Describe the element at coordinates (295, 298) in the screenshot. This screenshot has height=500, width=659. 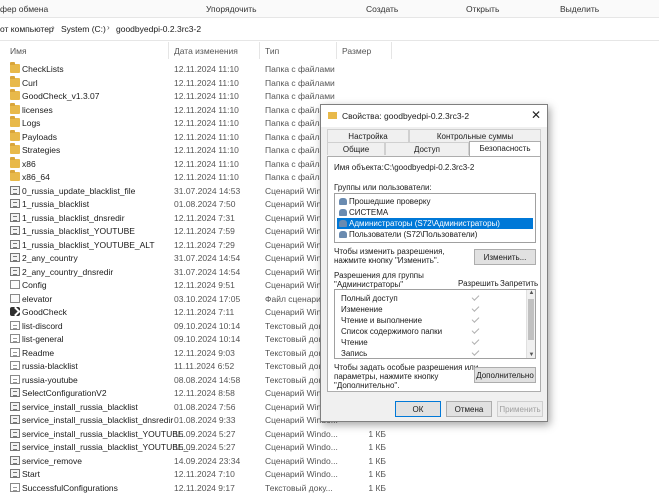
I see `file-type: Файл сценария` at that location.